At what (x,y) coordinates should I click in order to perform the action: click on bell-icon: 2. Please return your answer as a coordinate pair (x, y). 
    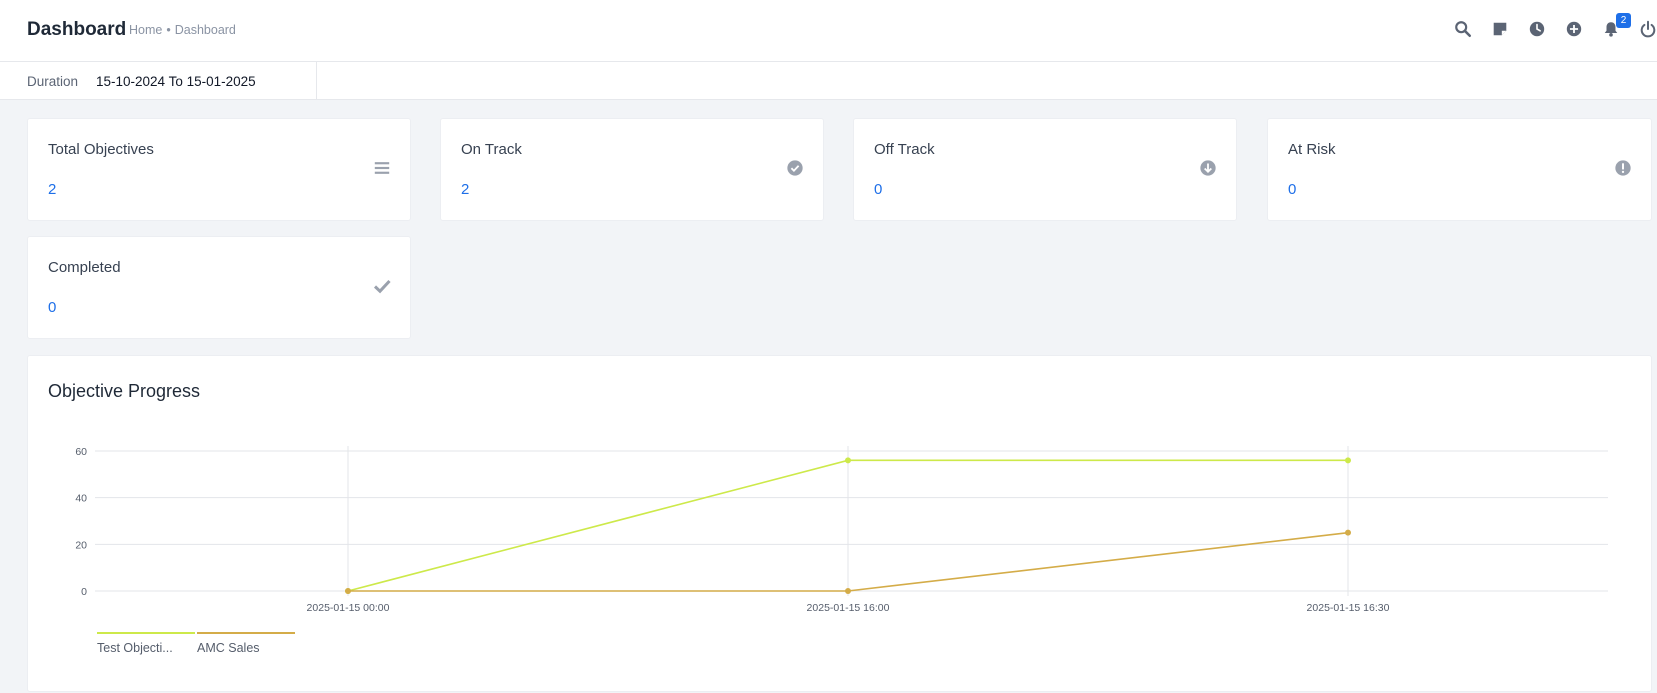
    Looking at the image, I should click on (1615, 26).